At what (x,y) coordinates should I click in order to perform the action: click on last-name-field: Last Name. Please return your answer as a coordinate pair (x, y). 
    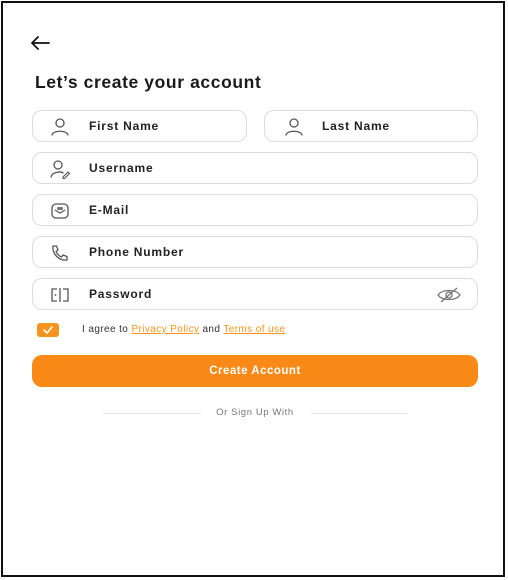
    Looking at the image, I should click on (371, 126).